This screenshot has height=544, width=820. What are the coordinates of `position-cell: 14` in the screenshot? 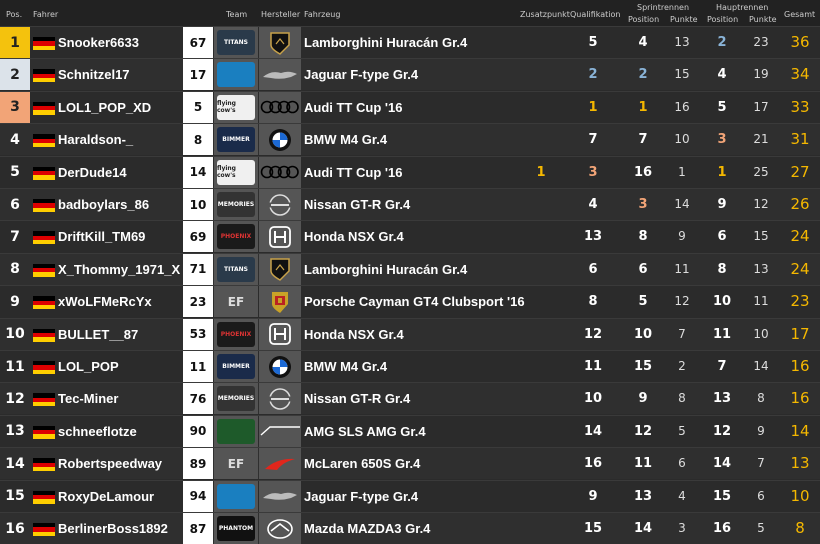 It's located at (15, 463).